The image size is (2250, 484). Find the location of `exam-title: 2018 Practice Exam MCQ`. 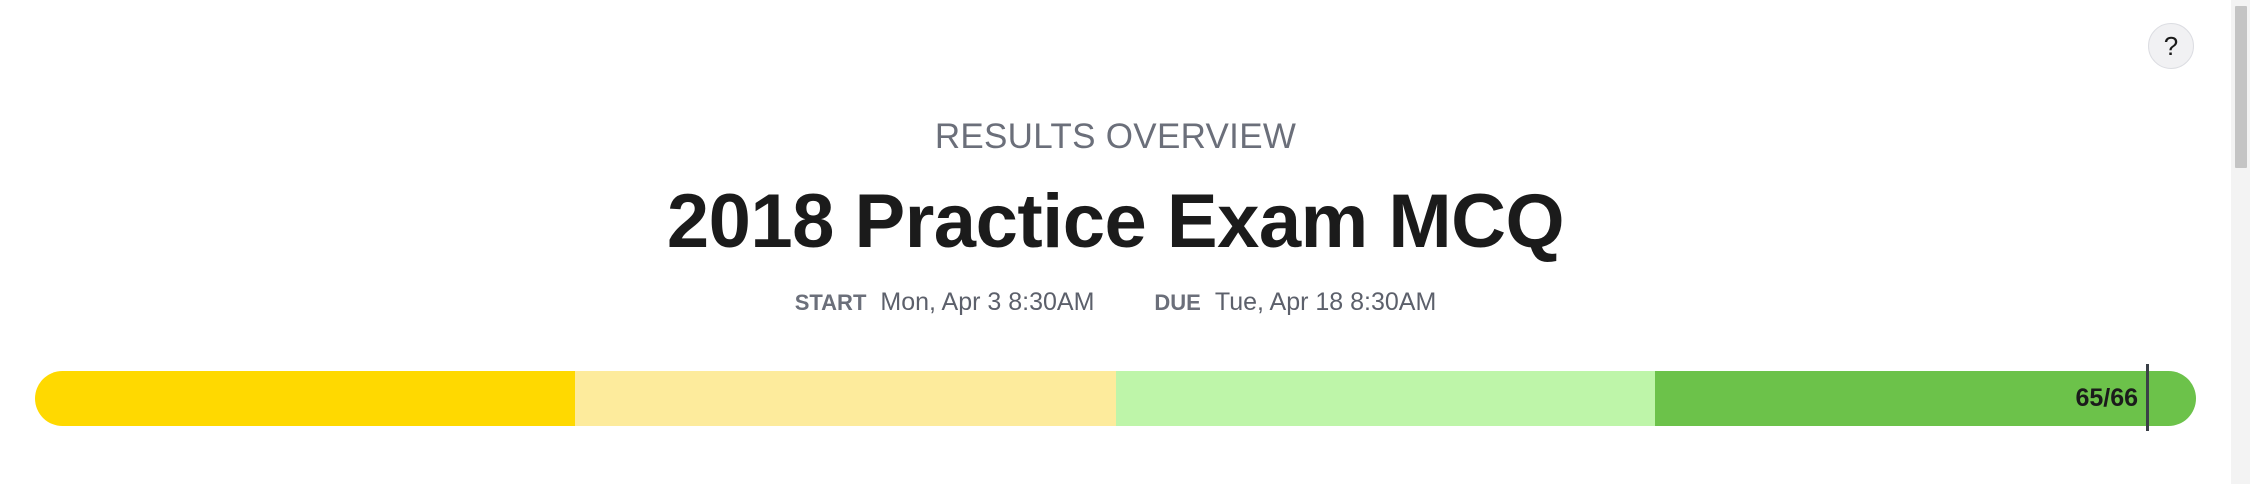

exam-title: 2018 Practice Exam MCQ is located at coordinates (1115, 221).